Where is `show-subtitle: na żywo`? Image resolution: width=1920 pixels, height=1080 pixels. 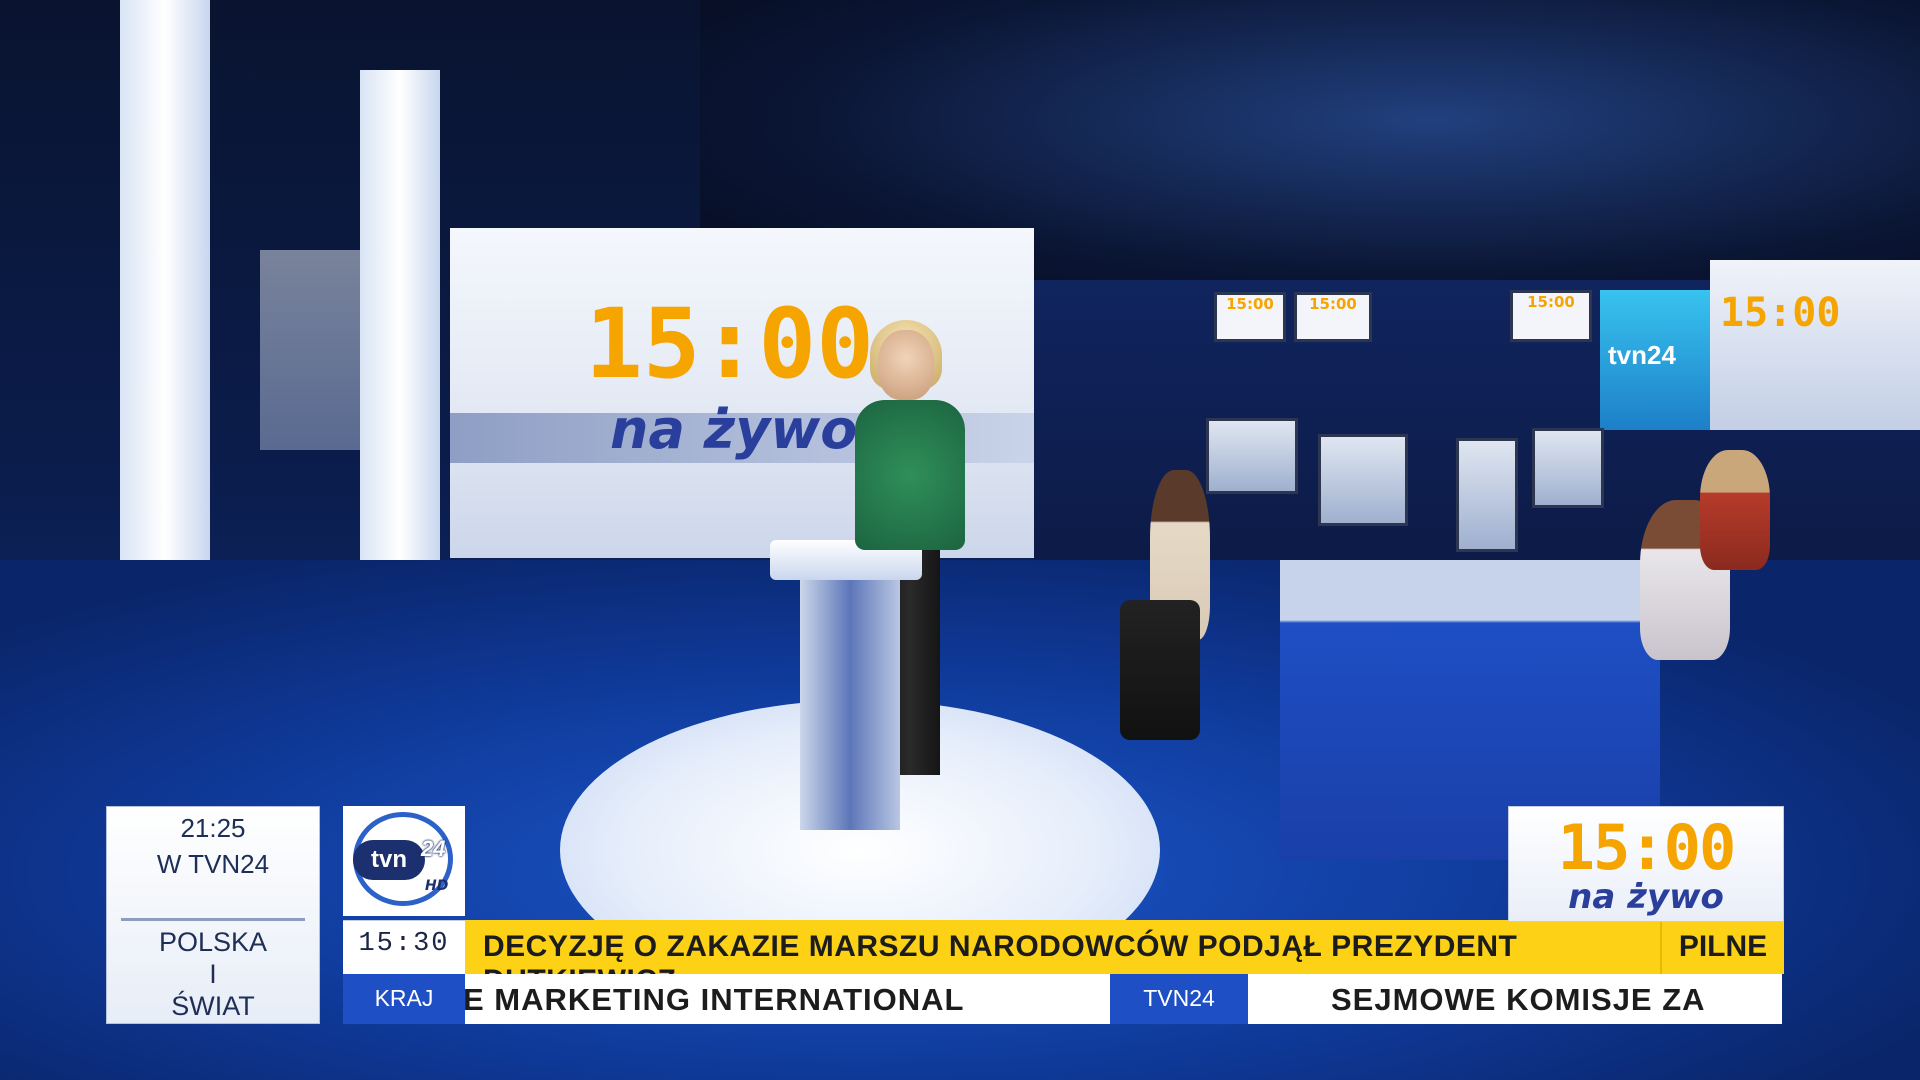
show-subtitle: na żywo is located at coordinates (1646, 897).